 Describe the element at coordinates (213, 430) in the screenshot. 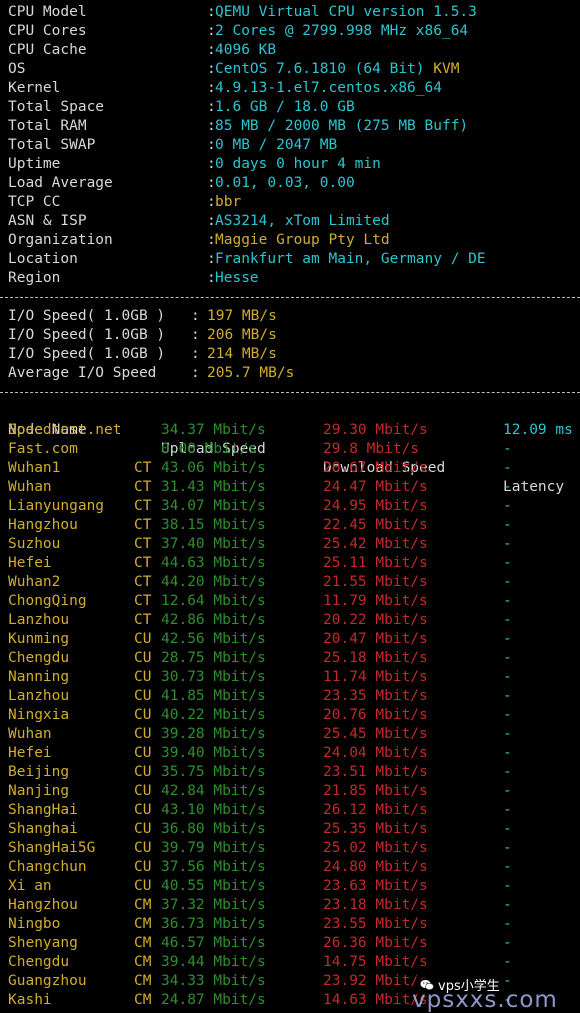

I see `upload-speed: 34.37 Mbit/s` at that location.